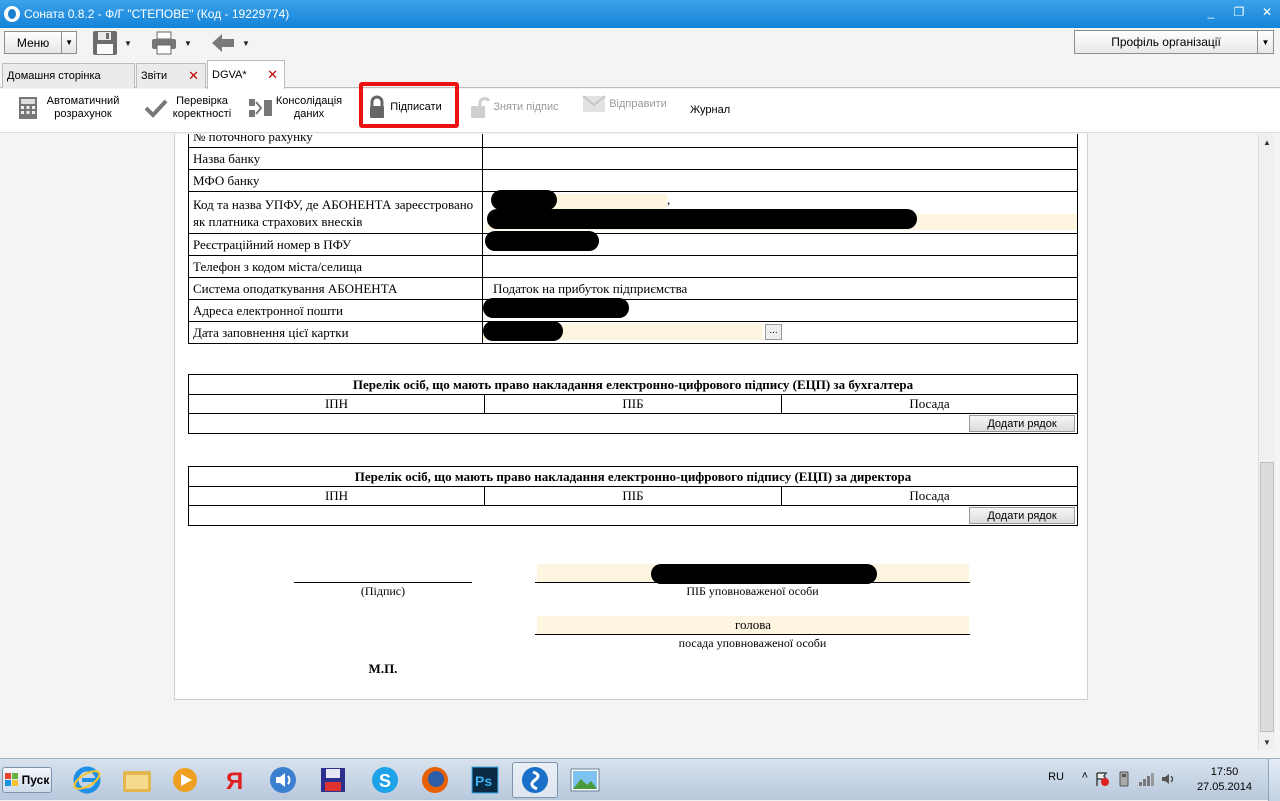 The height and width of the screenshot is (801, 1280). I want to click on clock-date: 27.05.2014, so click(1224, 787).